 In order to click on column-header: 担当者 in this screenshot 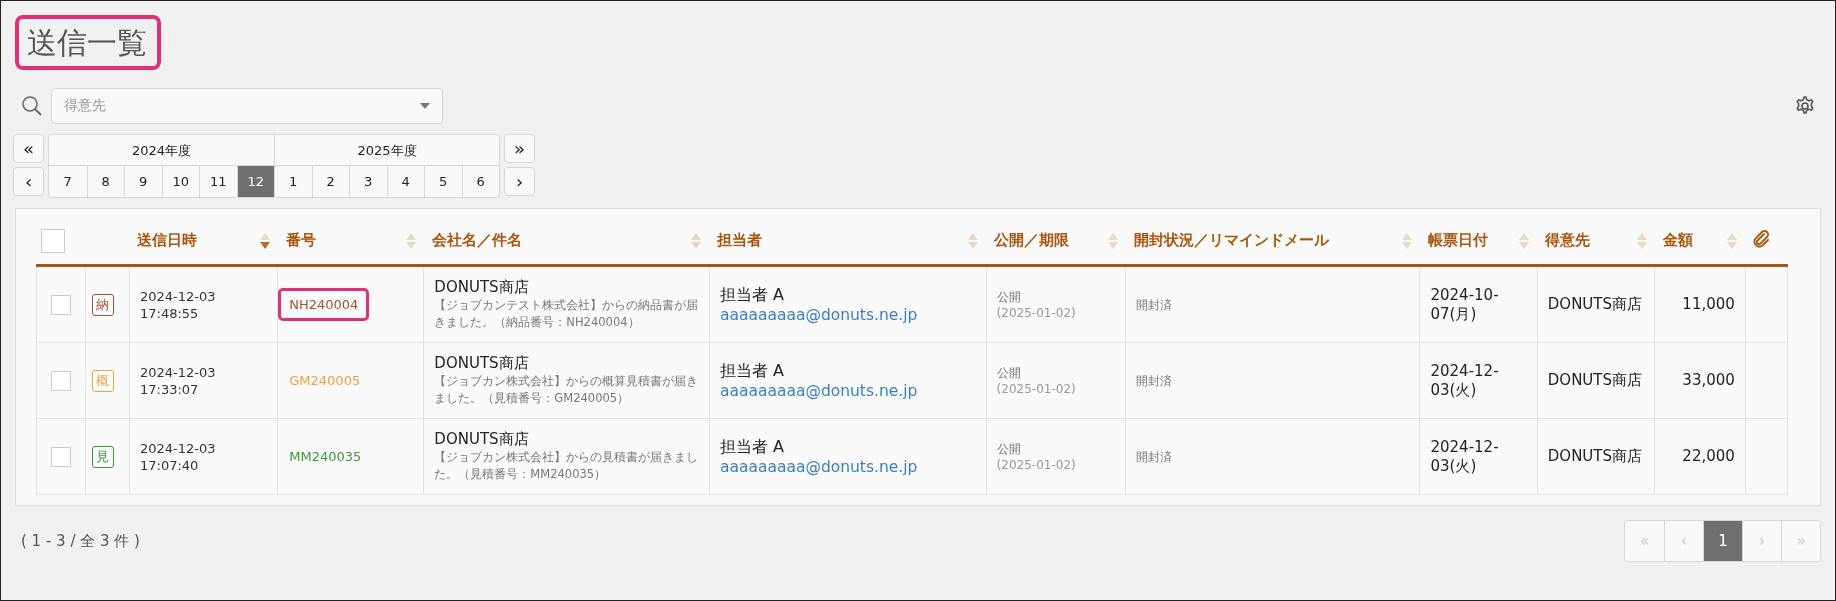, I will do `click(740, 240)`.